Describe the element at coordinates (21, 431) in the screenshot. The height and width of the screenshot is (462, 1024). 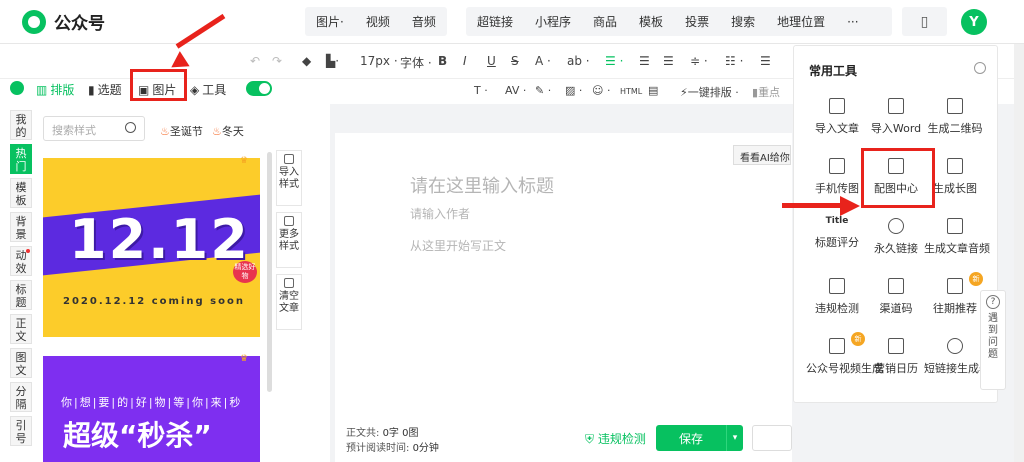
I see `category-tab: 引号` at that location.